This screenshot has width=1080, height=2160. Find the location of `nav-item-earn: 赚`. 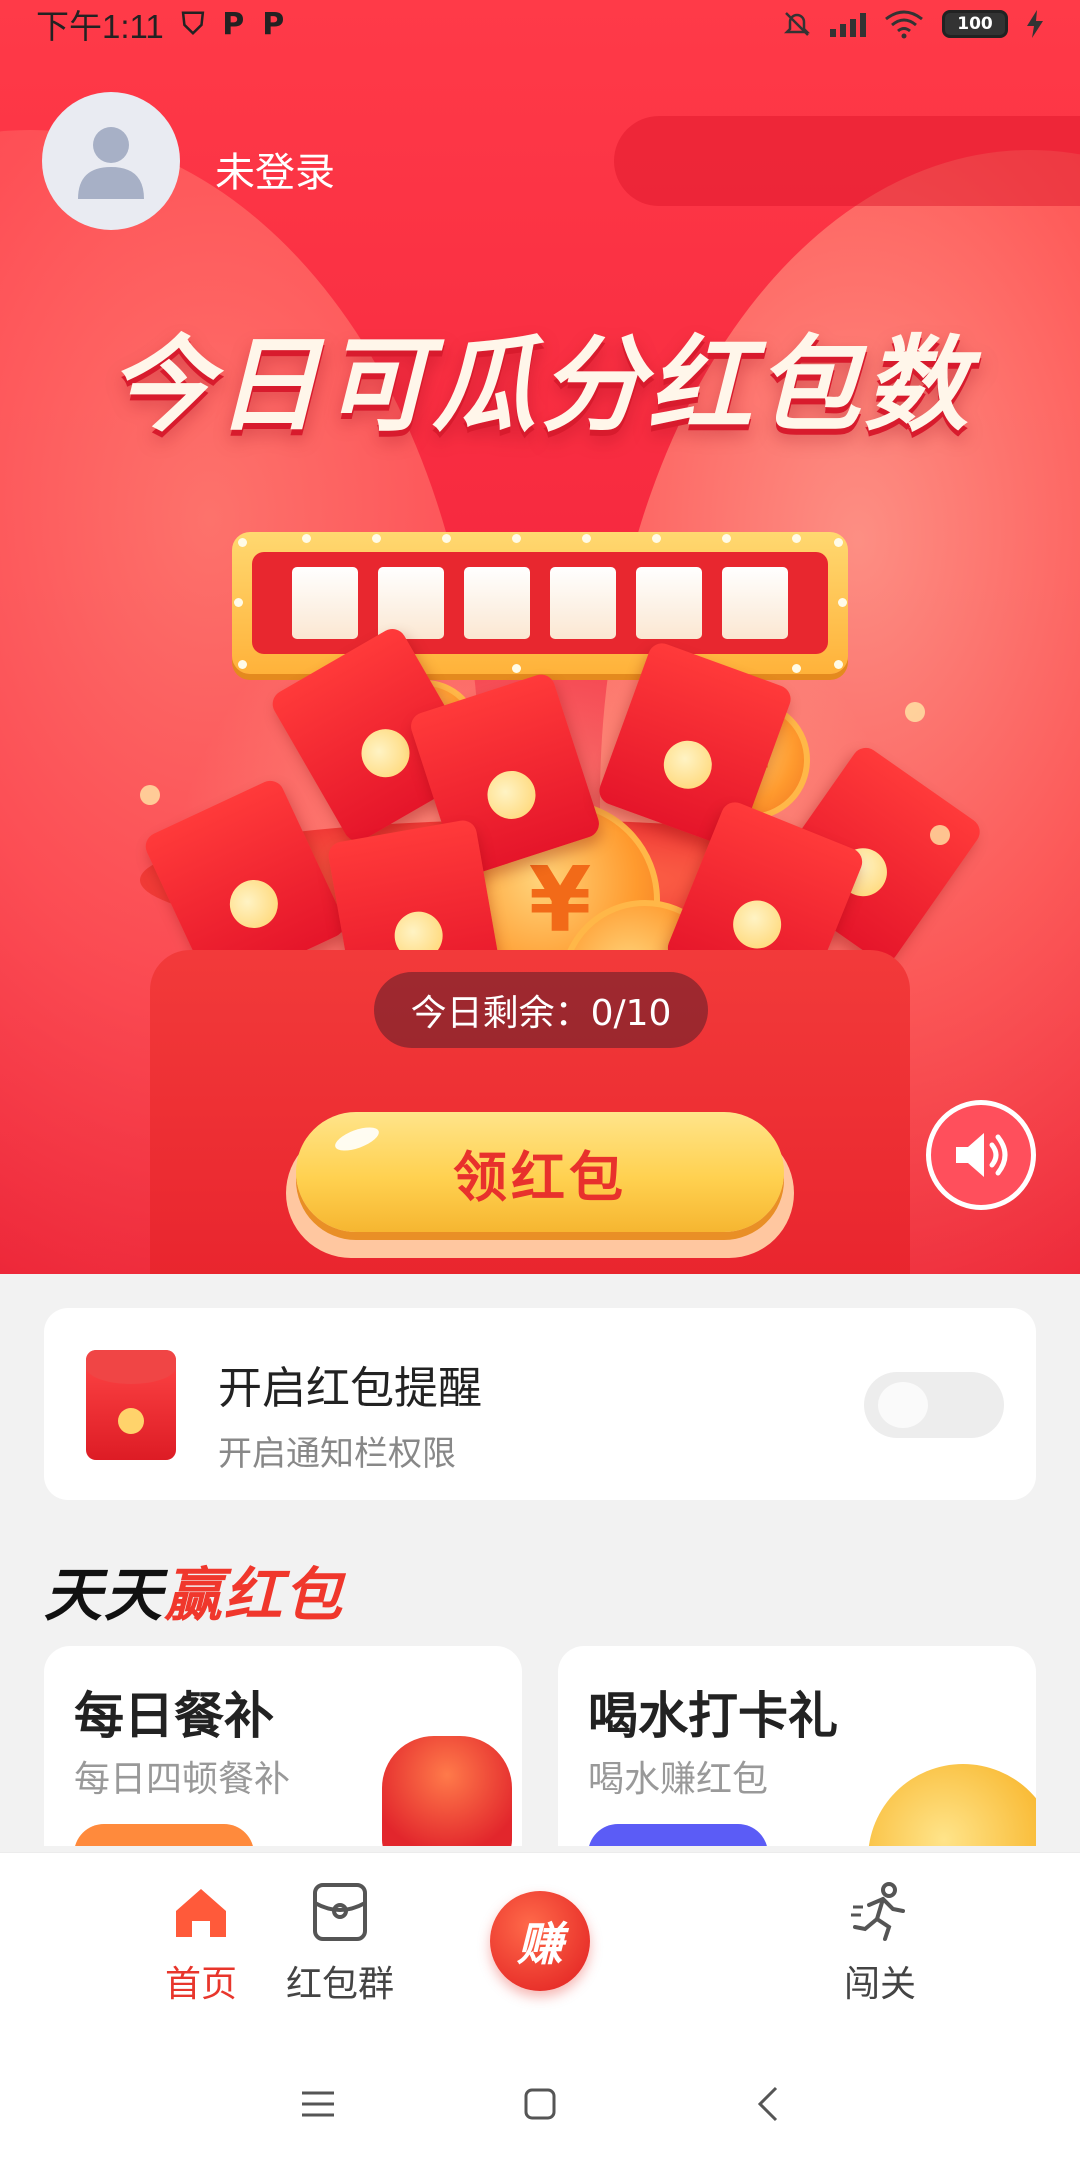

nav-item-earn: 赚 is located at coordinates (540, 1941).